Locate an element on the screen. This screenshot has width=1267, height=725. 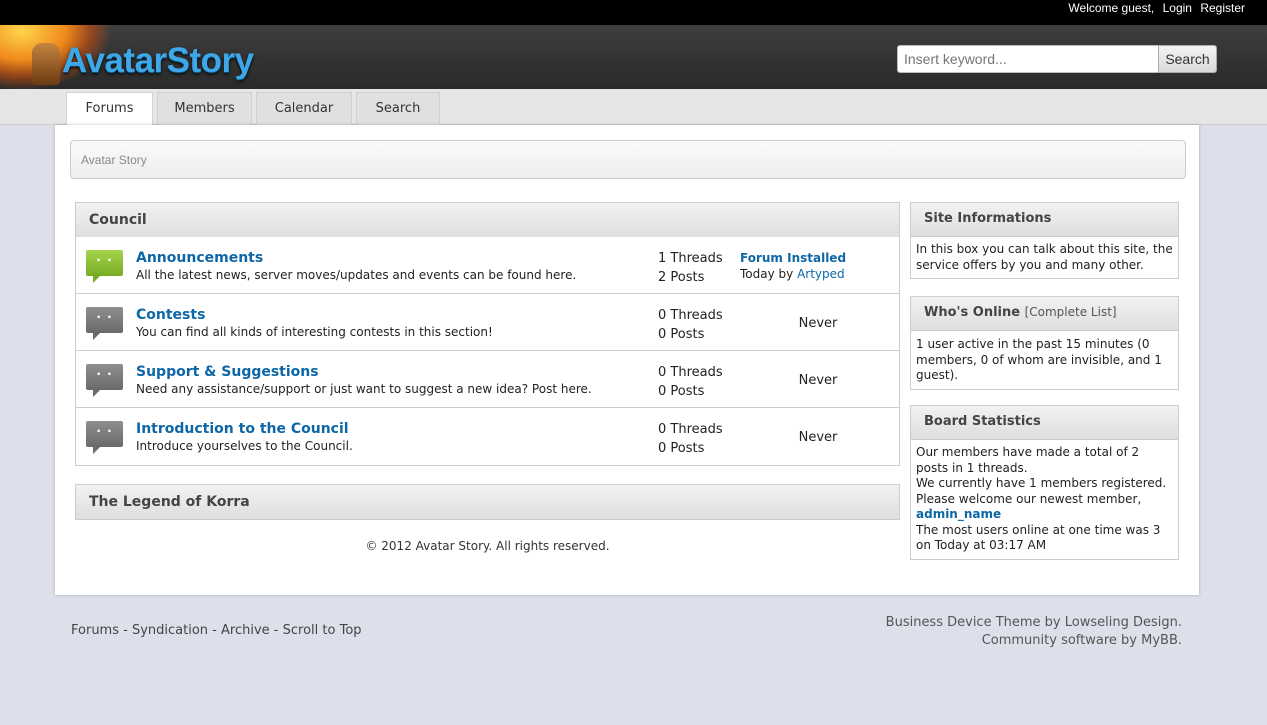
board-stats-title: Board Statistics is located at coordinates (1044, 423).